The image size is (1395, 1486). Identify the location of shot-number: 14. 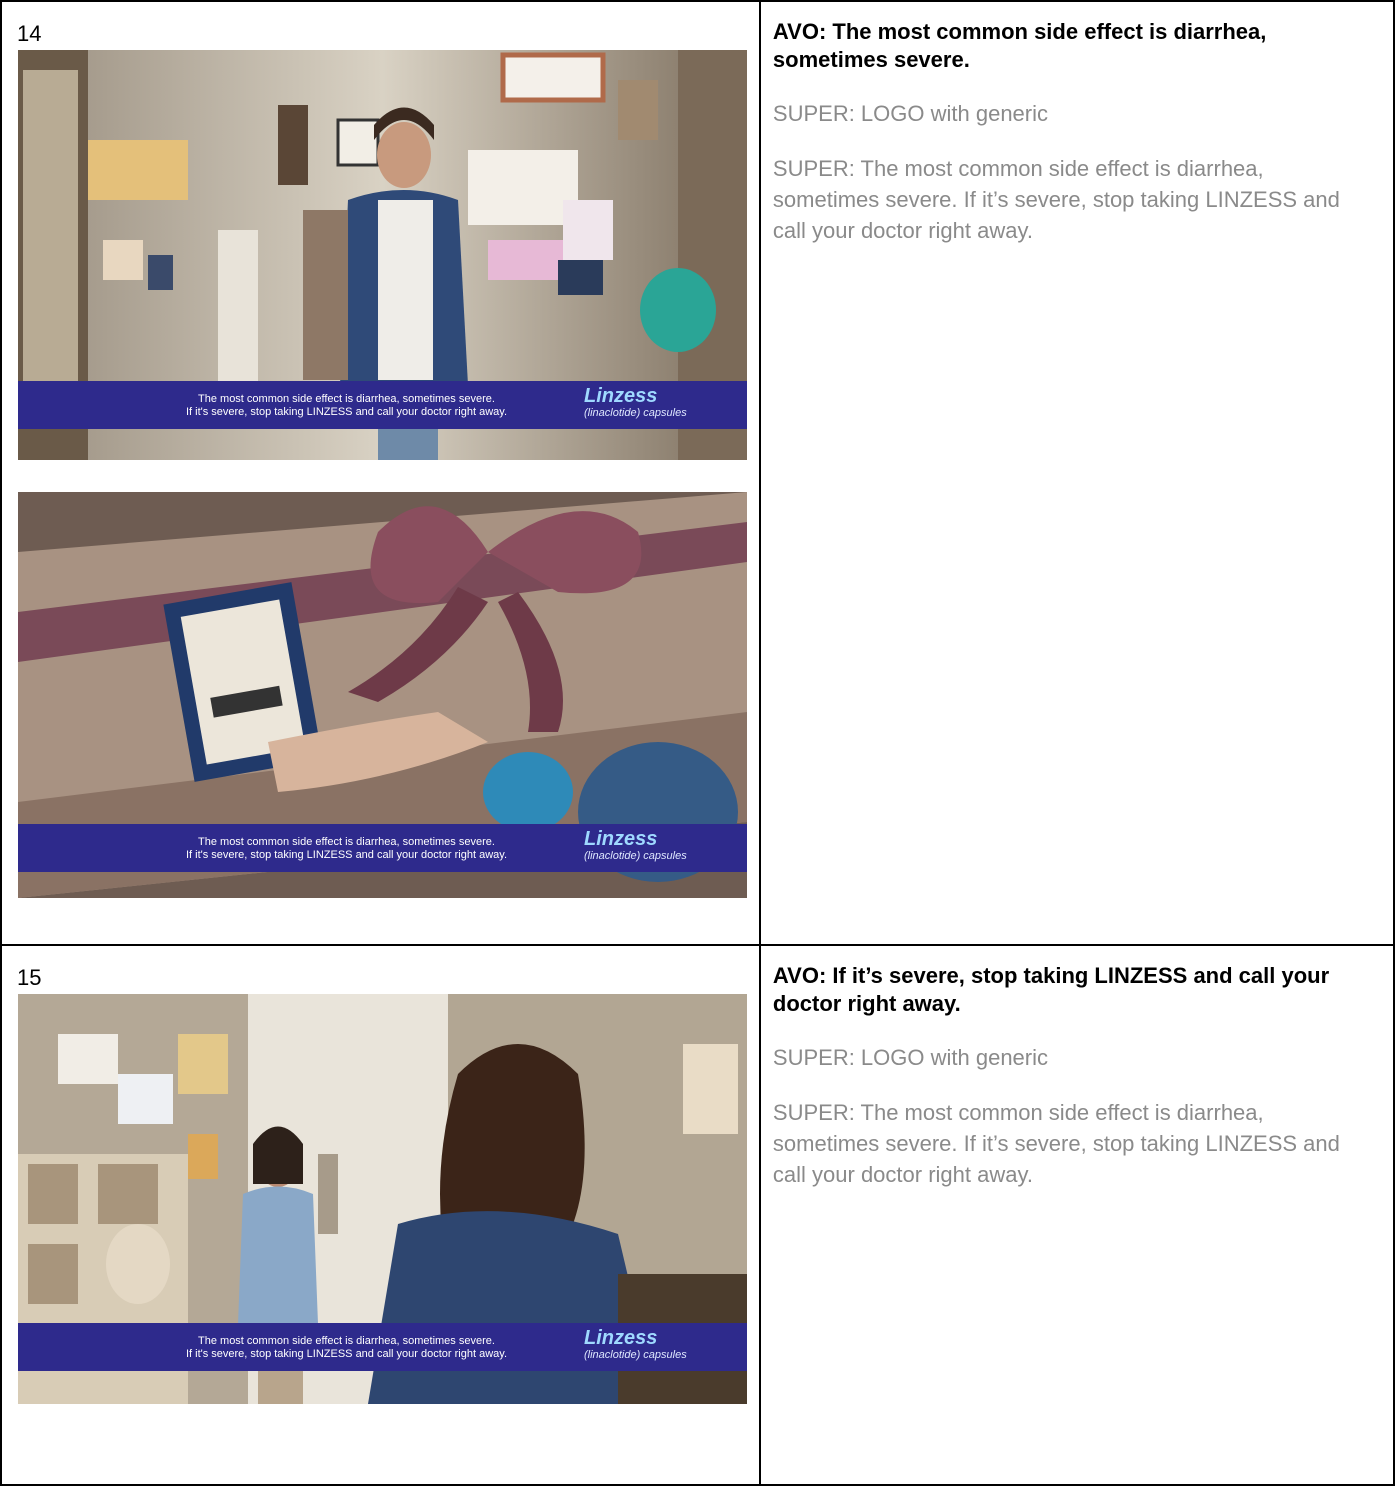
(29, 33).